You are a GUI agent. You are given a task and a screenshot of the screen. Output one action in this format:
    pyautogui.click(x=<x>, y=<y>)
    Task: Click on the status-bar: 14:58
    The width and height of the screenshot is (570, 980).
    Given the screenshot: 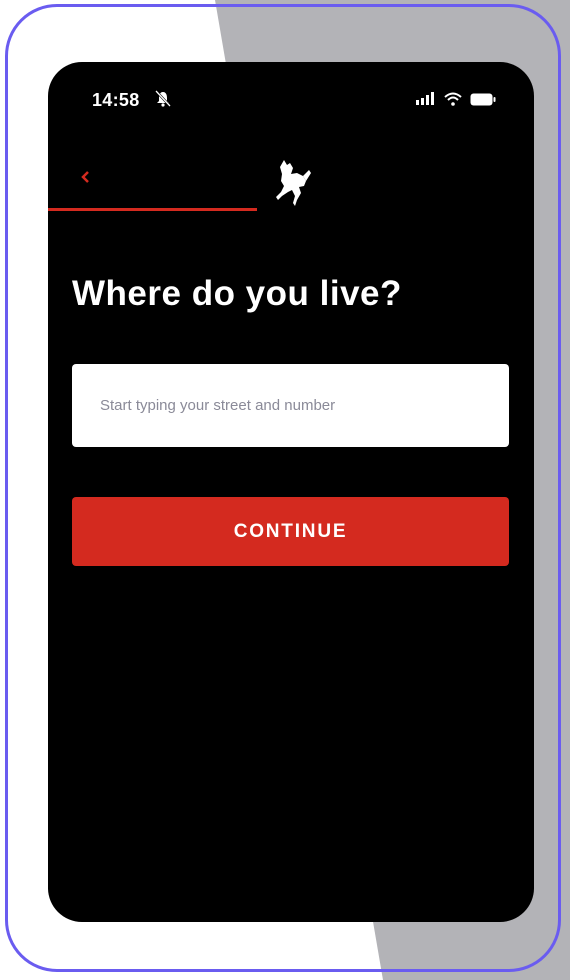 What is the action you would take?
    pyautogui.click(x=291, y=97)
    